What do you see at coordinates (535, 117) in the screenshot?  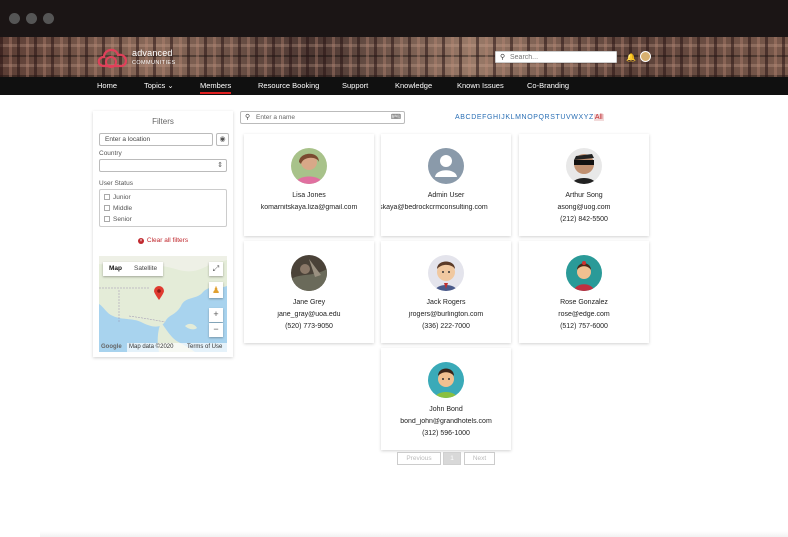 I see `alphabet-letter-p: P` at bounding box center [535, 117].